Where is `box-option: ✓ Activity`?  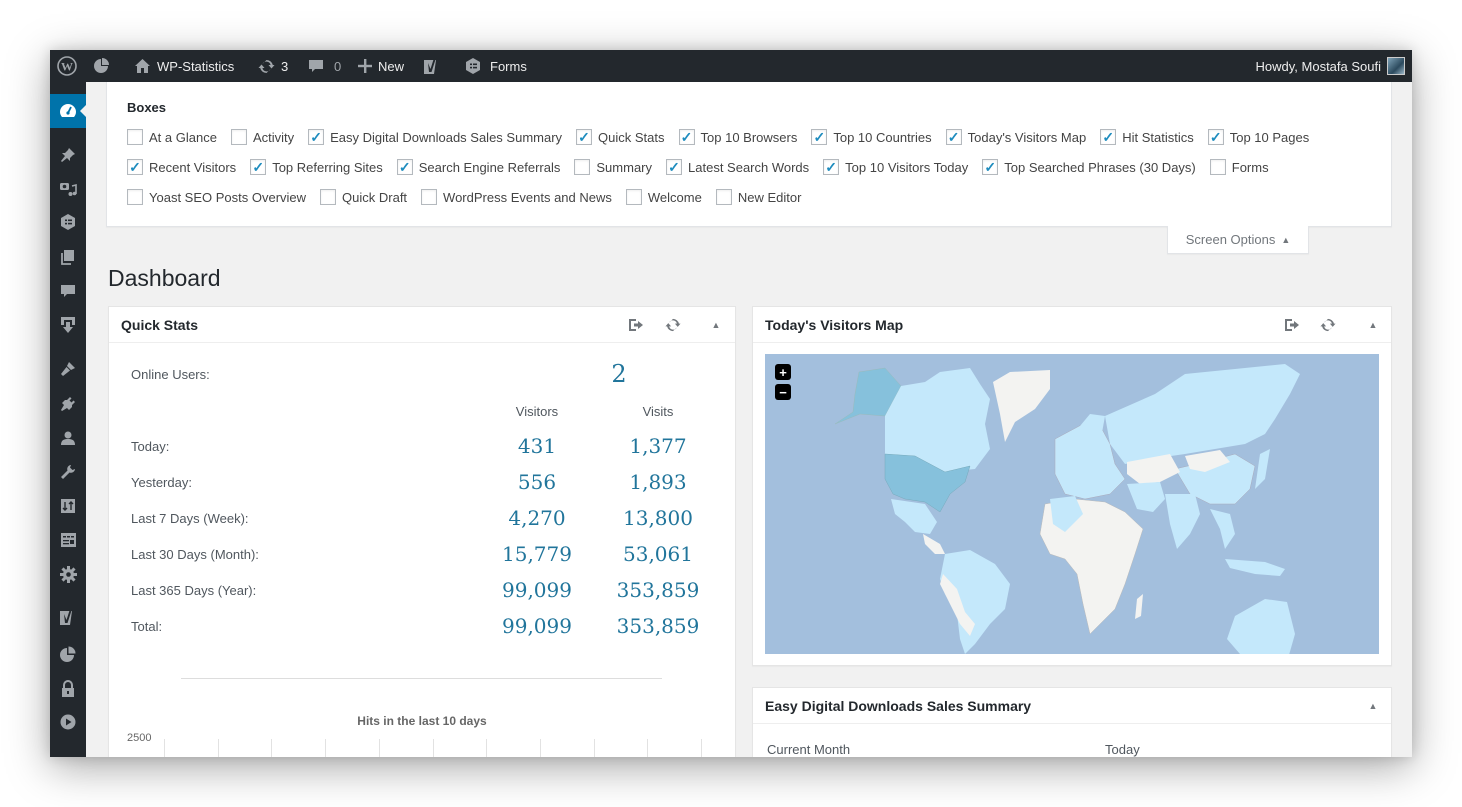 box-option: ✓ Activity is located at coordinates (262, 137).